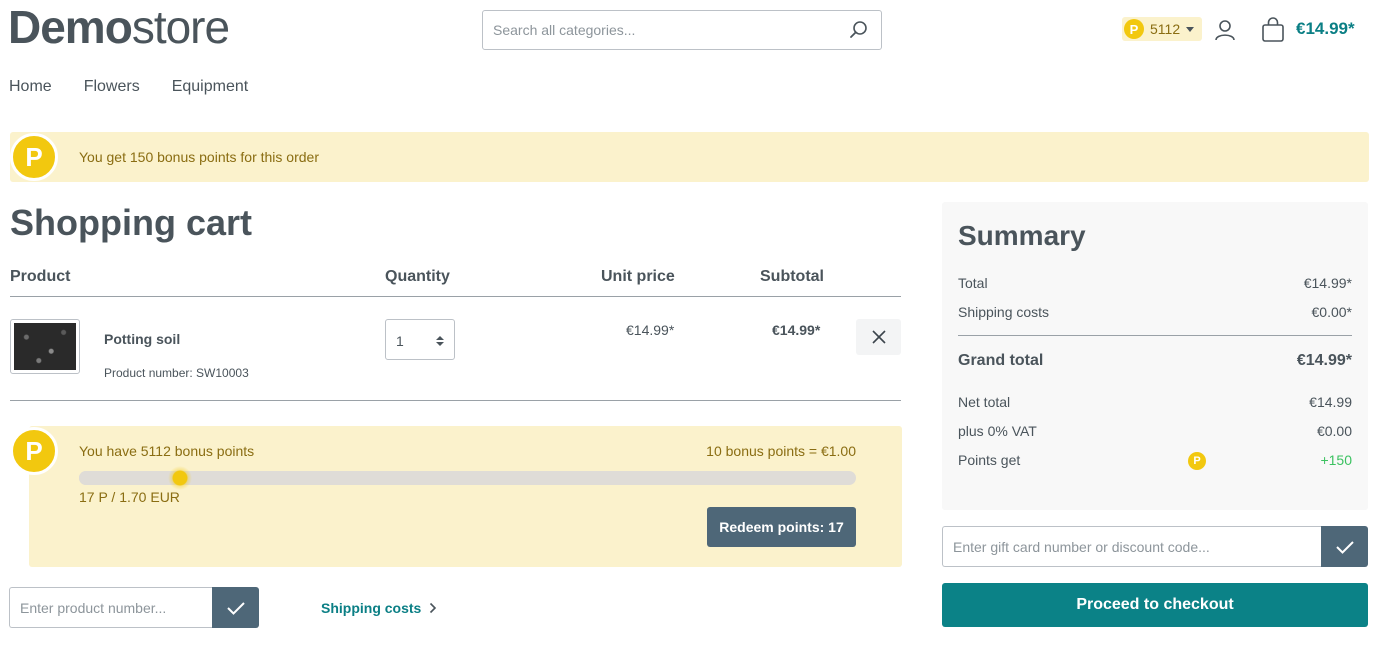 This screenshot has height=651, width=1384. I want to click on cart-total: €14.99*, so click(1325, 29).